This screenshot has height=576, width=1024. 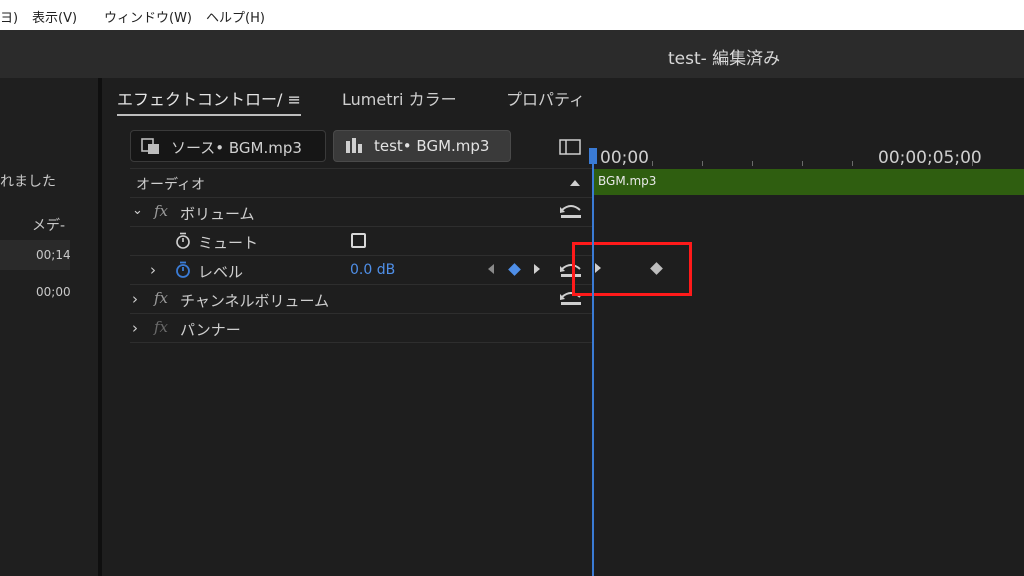 What do you see at coordinates (137, 210) in the screenshot?
I see `chevron-down-icon: ⌄` at bounding box center [137, 210].